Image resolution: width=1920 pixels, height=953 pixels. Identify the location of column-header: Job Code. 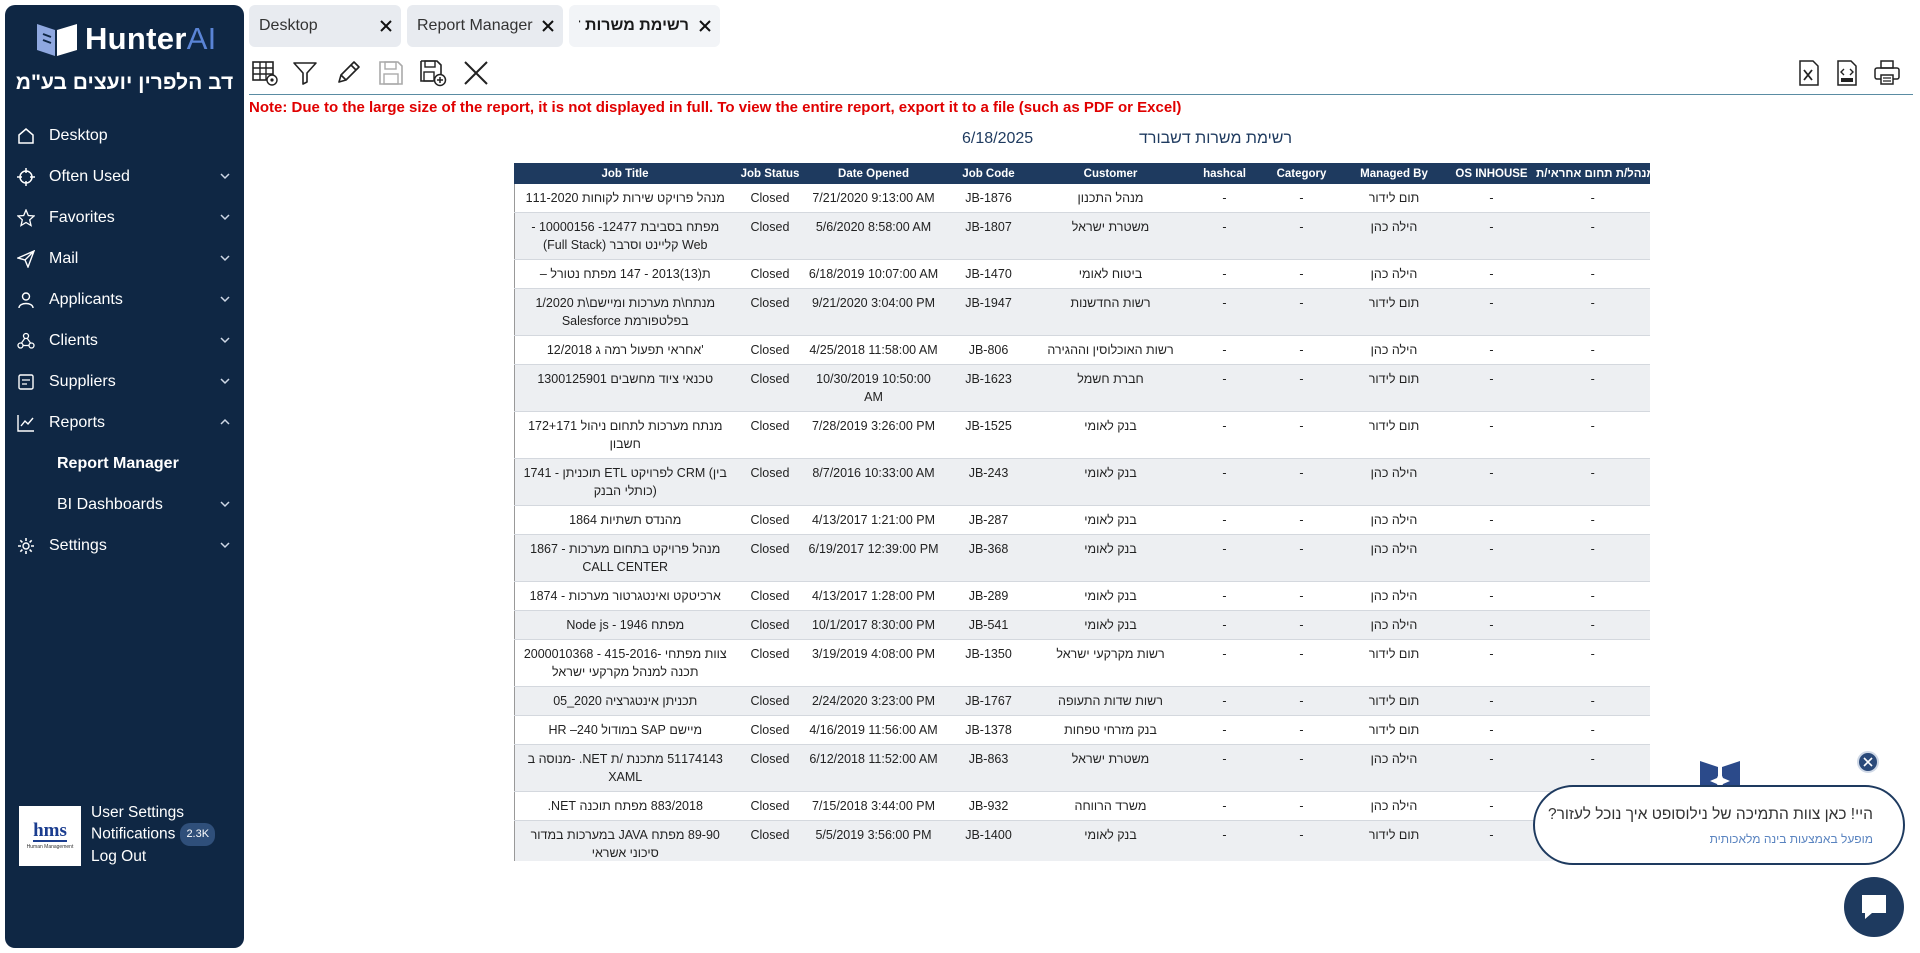
(988, 173).